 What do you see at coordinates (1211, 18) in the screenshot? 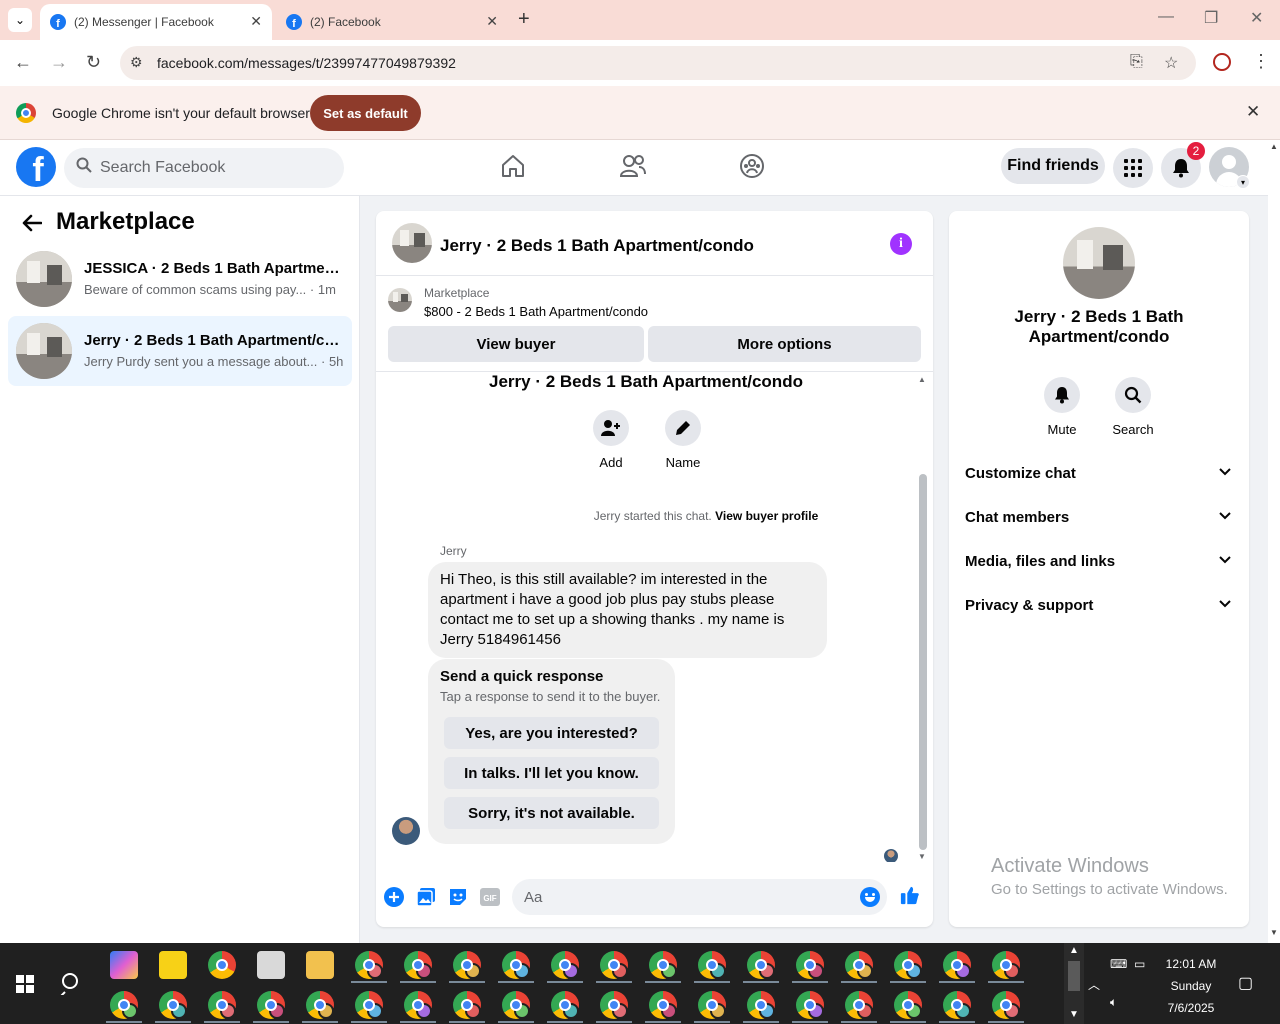
I see `restore-icon: ❐` at bounding box center [1211, 18].